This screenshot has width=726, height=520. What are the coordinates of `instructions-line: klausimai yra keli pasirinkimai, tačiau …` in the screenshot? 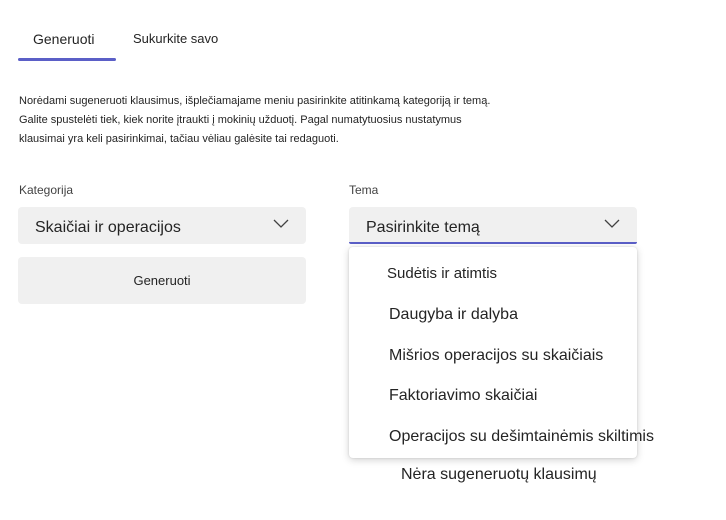 It's located at (179, 139).